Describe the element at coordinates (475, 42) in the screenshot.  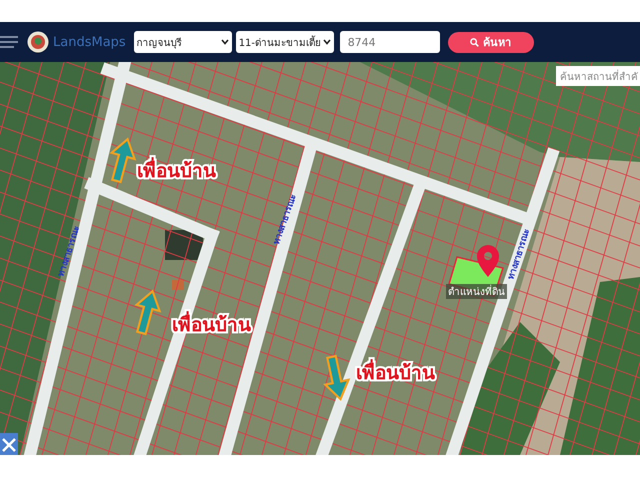
I see `search-icon` at that location.